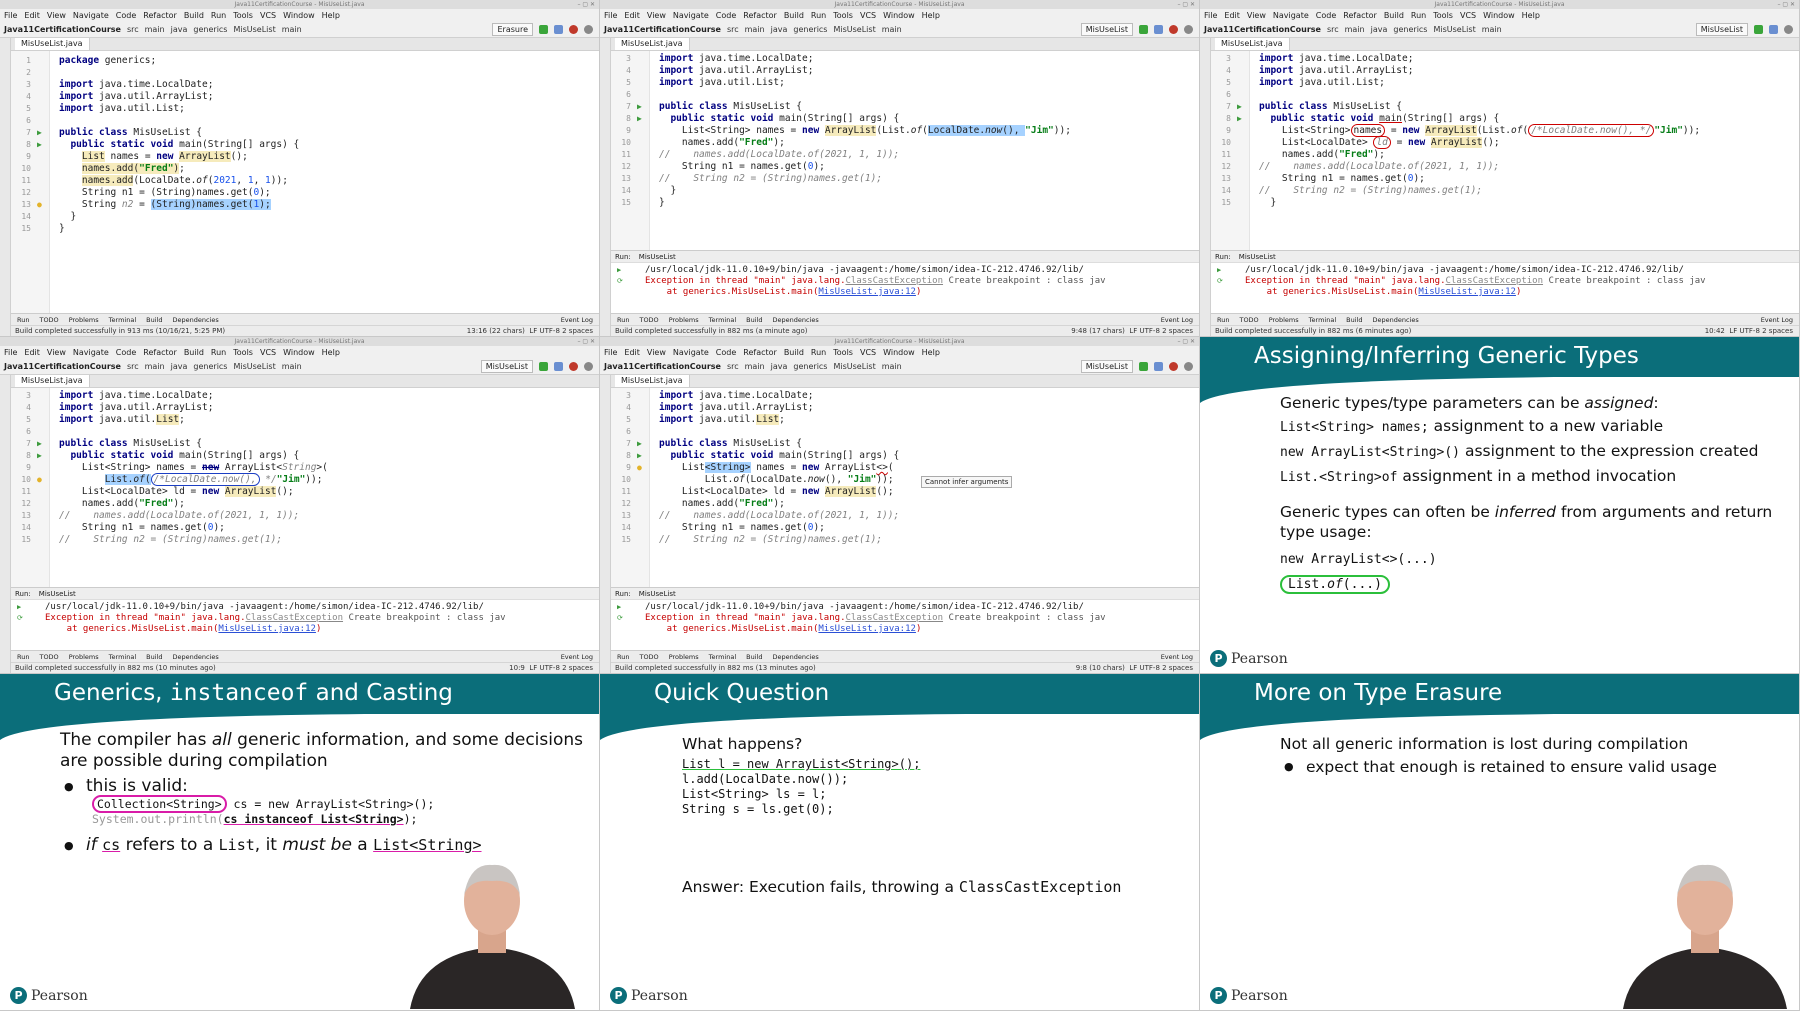  What do you see at coordinates (267, 629) in the screenshot?
I see `stack-trace-link: MisUseList.java:12` at bounding box center [267, 629].